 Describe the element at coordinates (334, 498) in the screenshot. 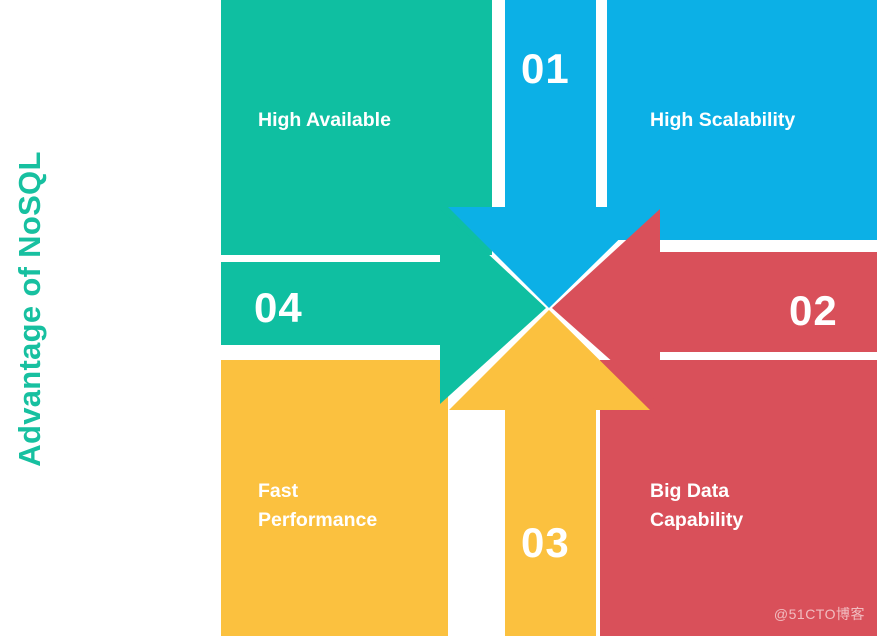

I see `quadrant-block-bottom-left` at that location.